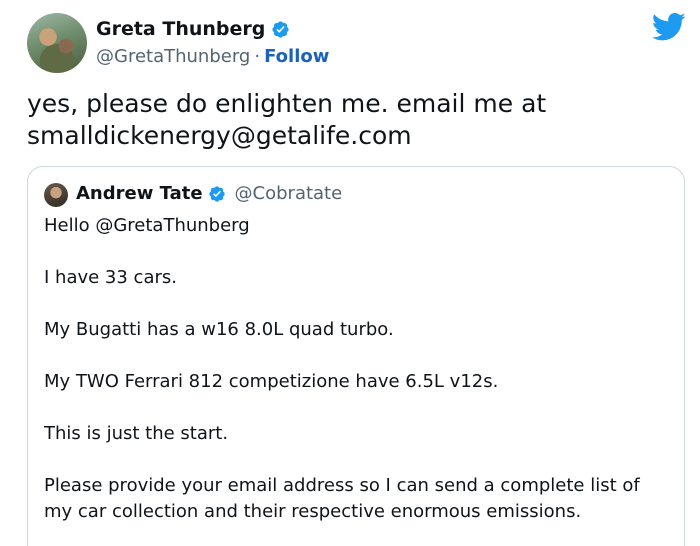 Image resolution: width=700 pixels, height=546 pixels. What do you see at coordinates (219, 329) in the screenshot?
I see `quoted-paragraph: My Bugatti has a w16 8.0L quad turbo.` at bounding box center [219, 329].